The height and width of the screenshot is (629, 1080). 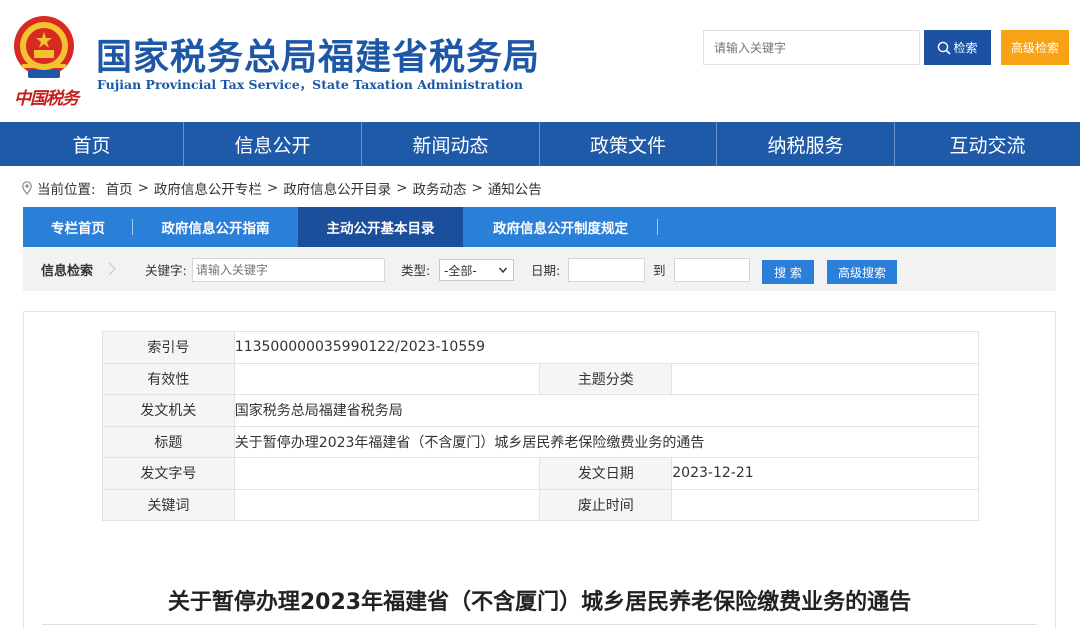 I want to click on meta-date-label: 发文日期, so click(x=606, y=473).